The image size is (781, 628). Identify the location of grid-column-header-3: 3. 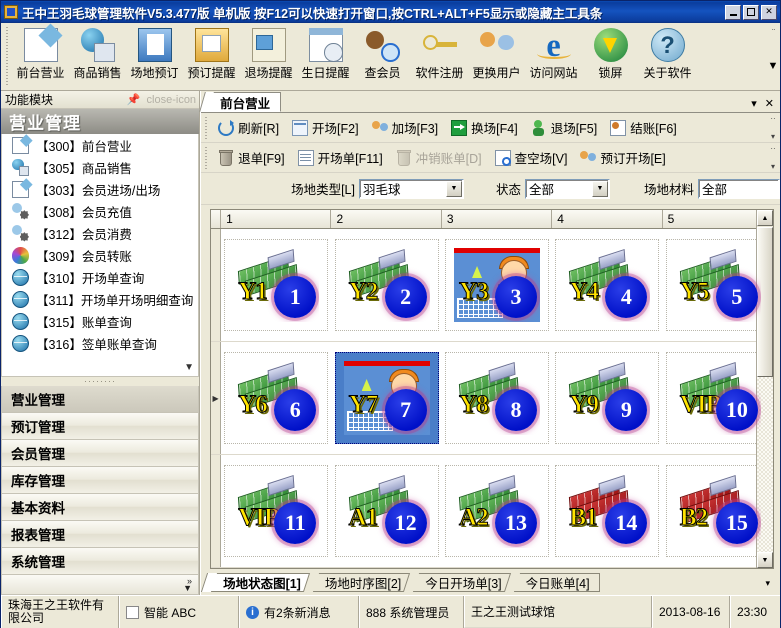
(497, 219).